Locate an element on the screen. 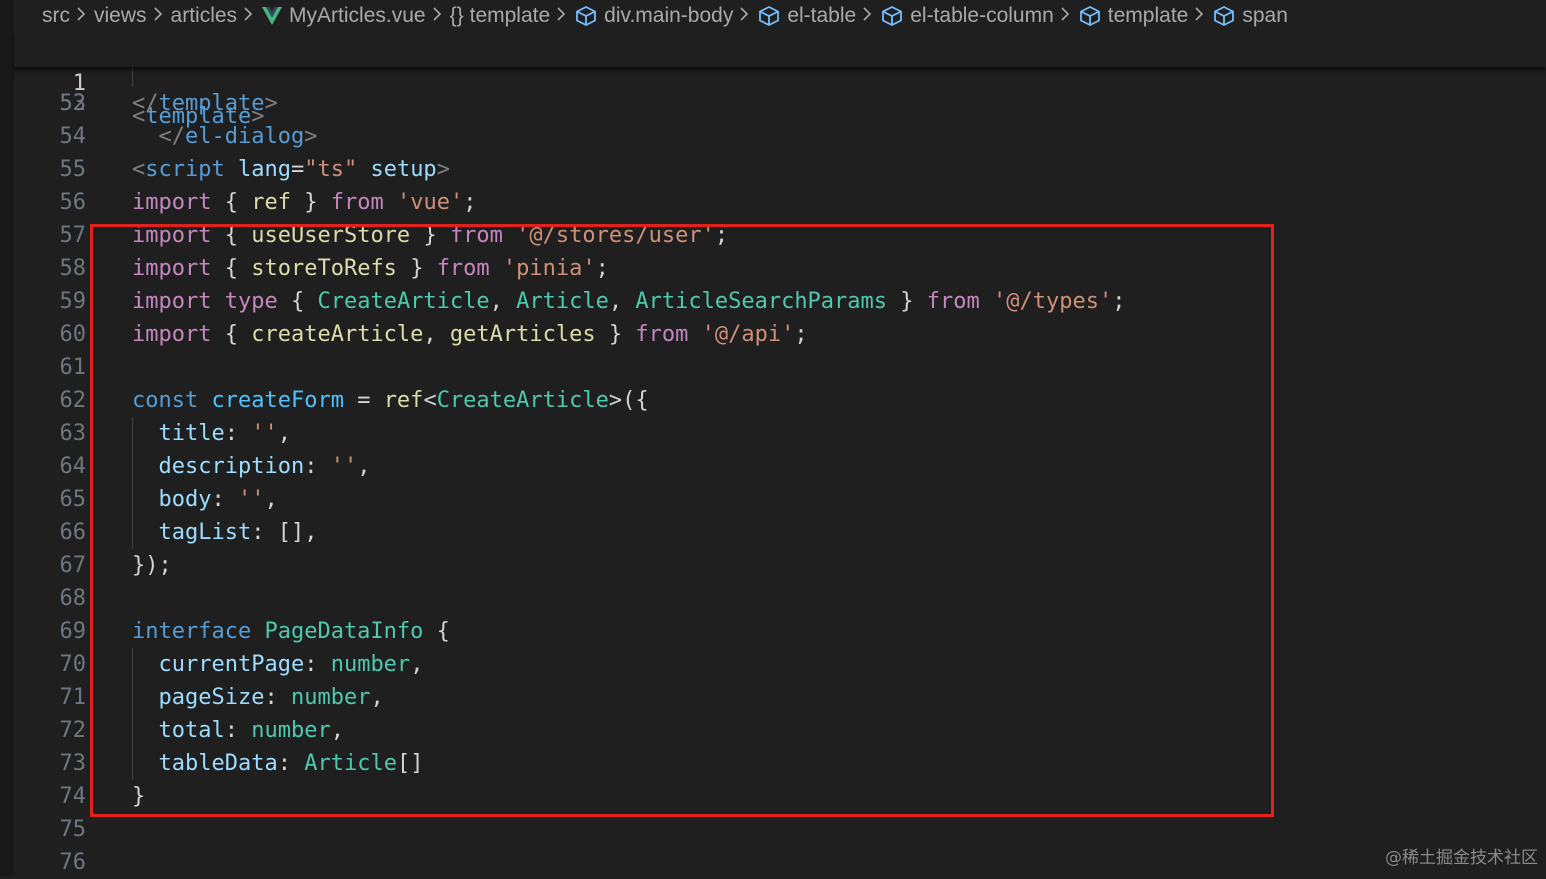 This screenshot has width=1546, height=879. line-number: 57 is located at coordinates (73, 235).